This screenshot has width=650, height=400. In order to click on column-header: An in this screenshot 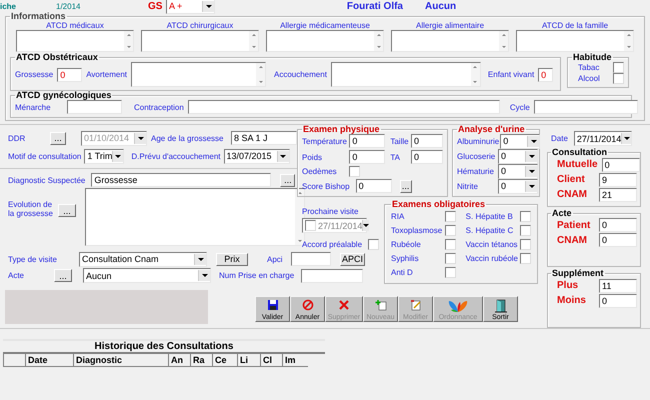, I will do `click(179, 360)`.